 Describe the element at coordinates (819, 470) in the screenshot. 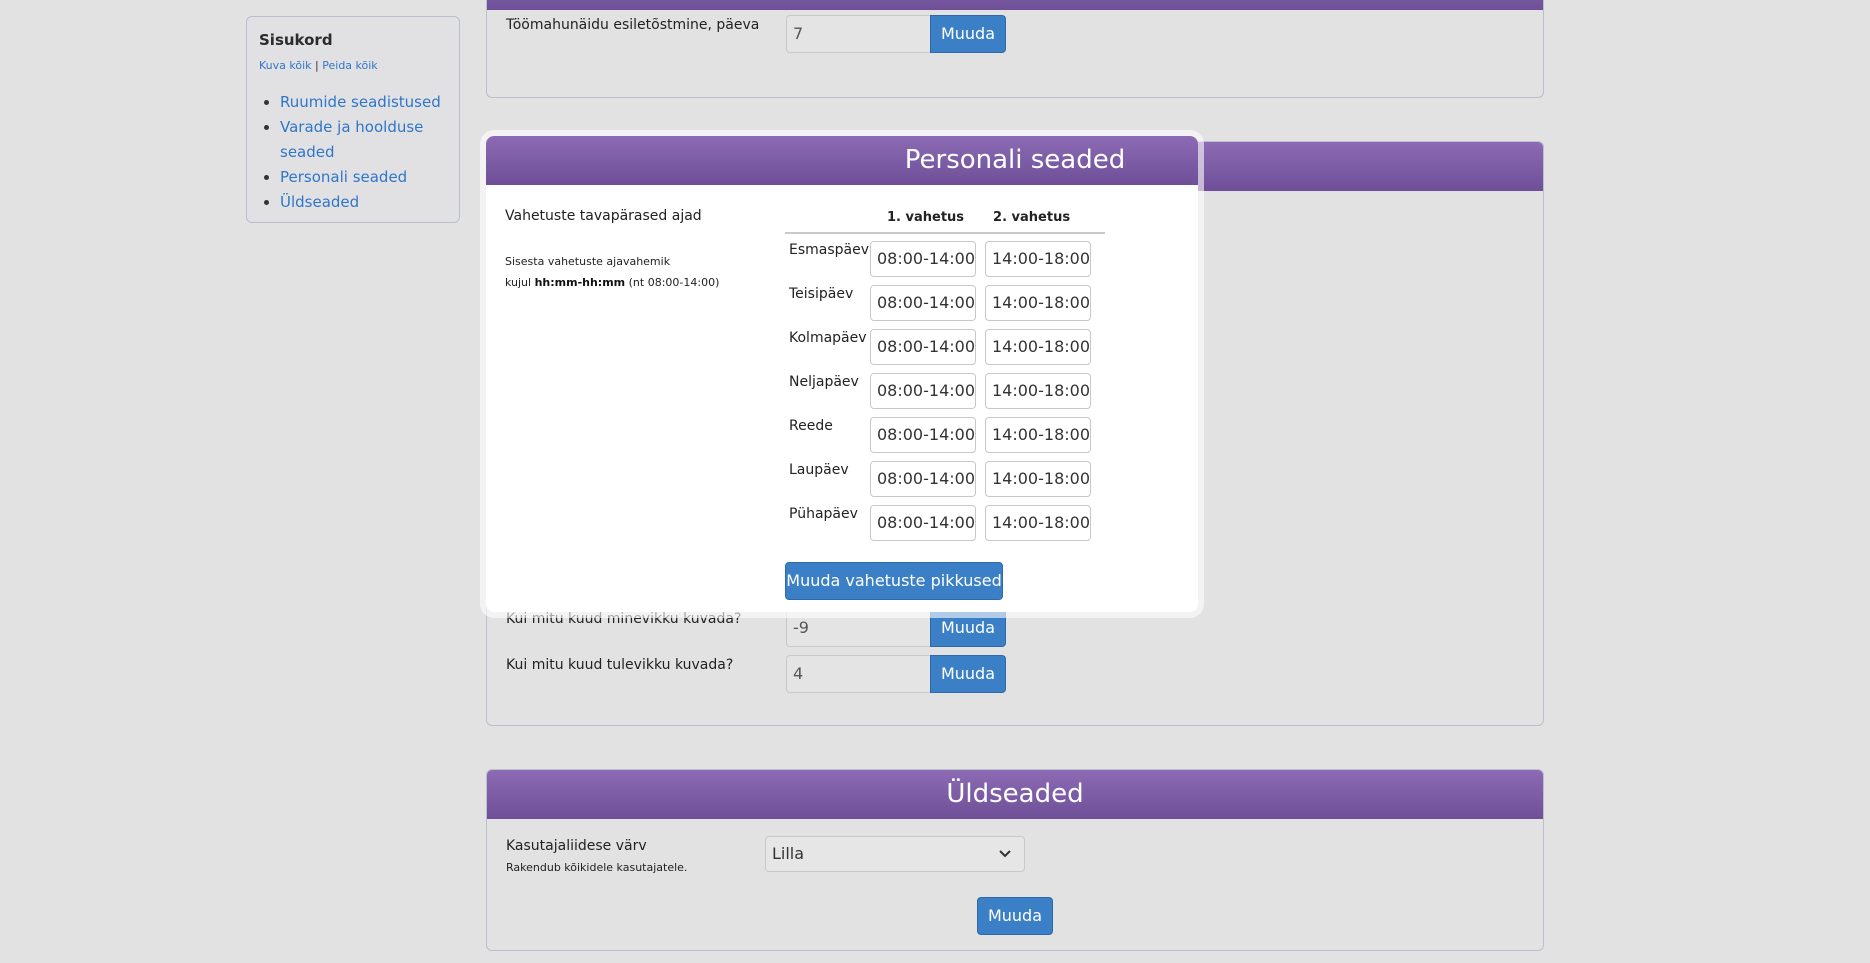

I see `day-name: Laupäev` at that location.